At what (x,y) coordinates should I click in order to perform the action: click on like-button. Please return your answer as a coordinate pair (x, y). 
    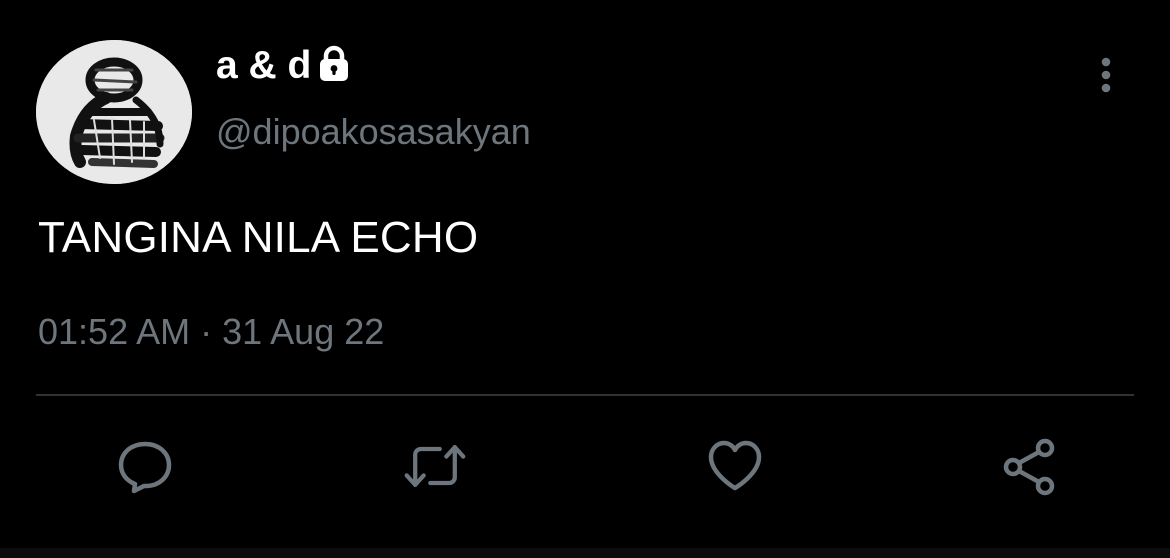
    Looking at the image, I should click on (735, 466).